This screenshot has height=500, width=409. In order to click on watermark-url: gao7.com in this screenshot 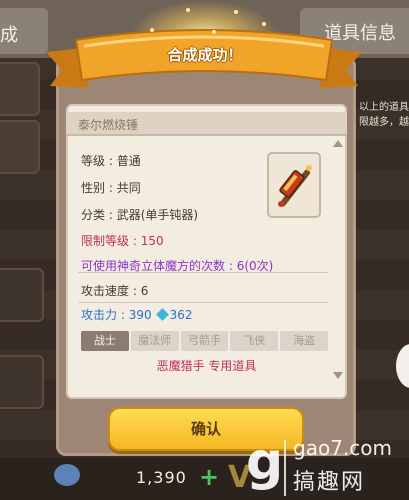, I will do `click(342, 448)`.